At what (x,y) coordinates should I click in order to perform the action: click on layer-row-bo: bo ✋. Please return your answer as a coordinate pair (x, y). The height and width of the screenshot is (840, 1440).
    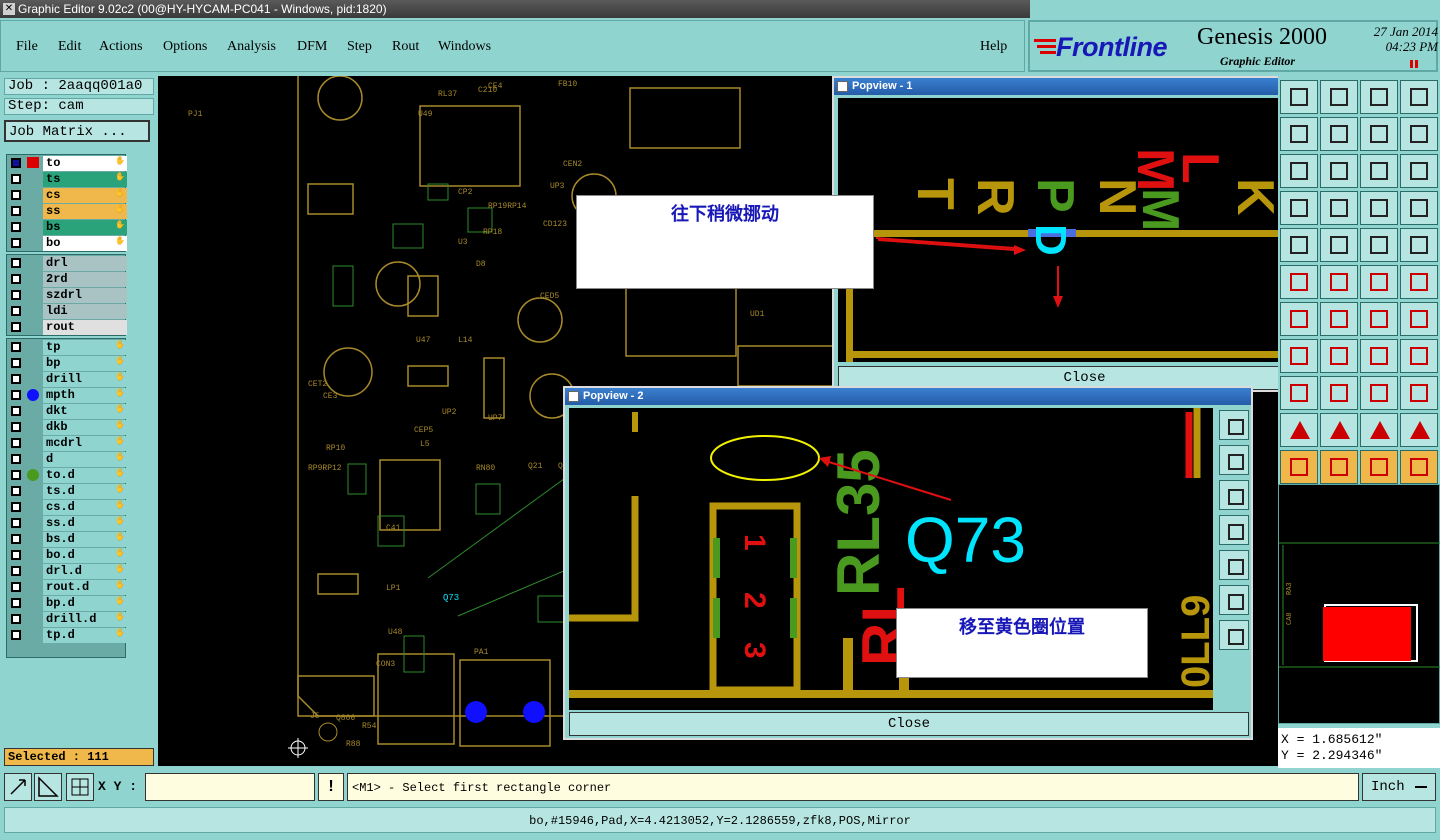
    Looking at the image, I should click on (67, 243).